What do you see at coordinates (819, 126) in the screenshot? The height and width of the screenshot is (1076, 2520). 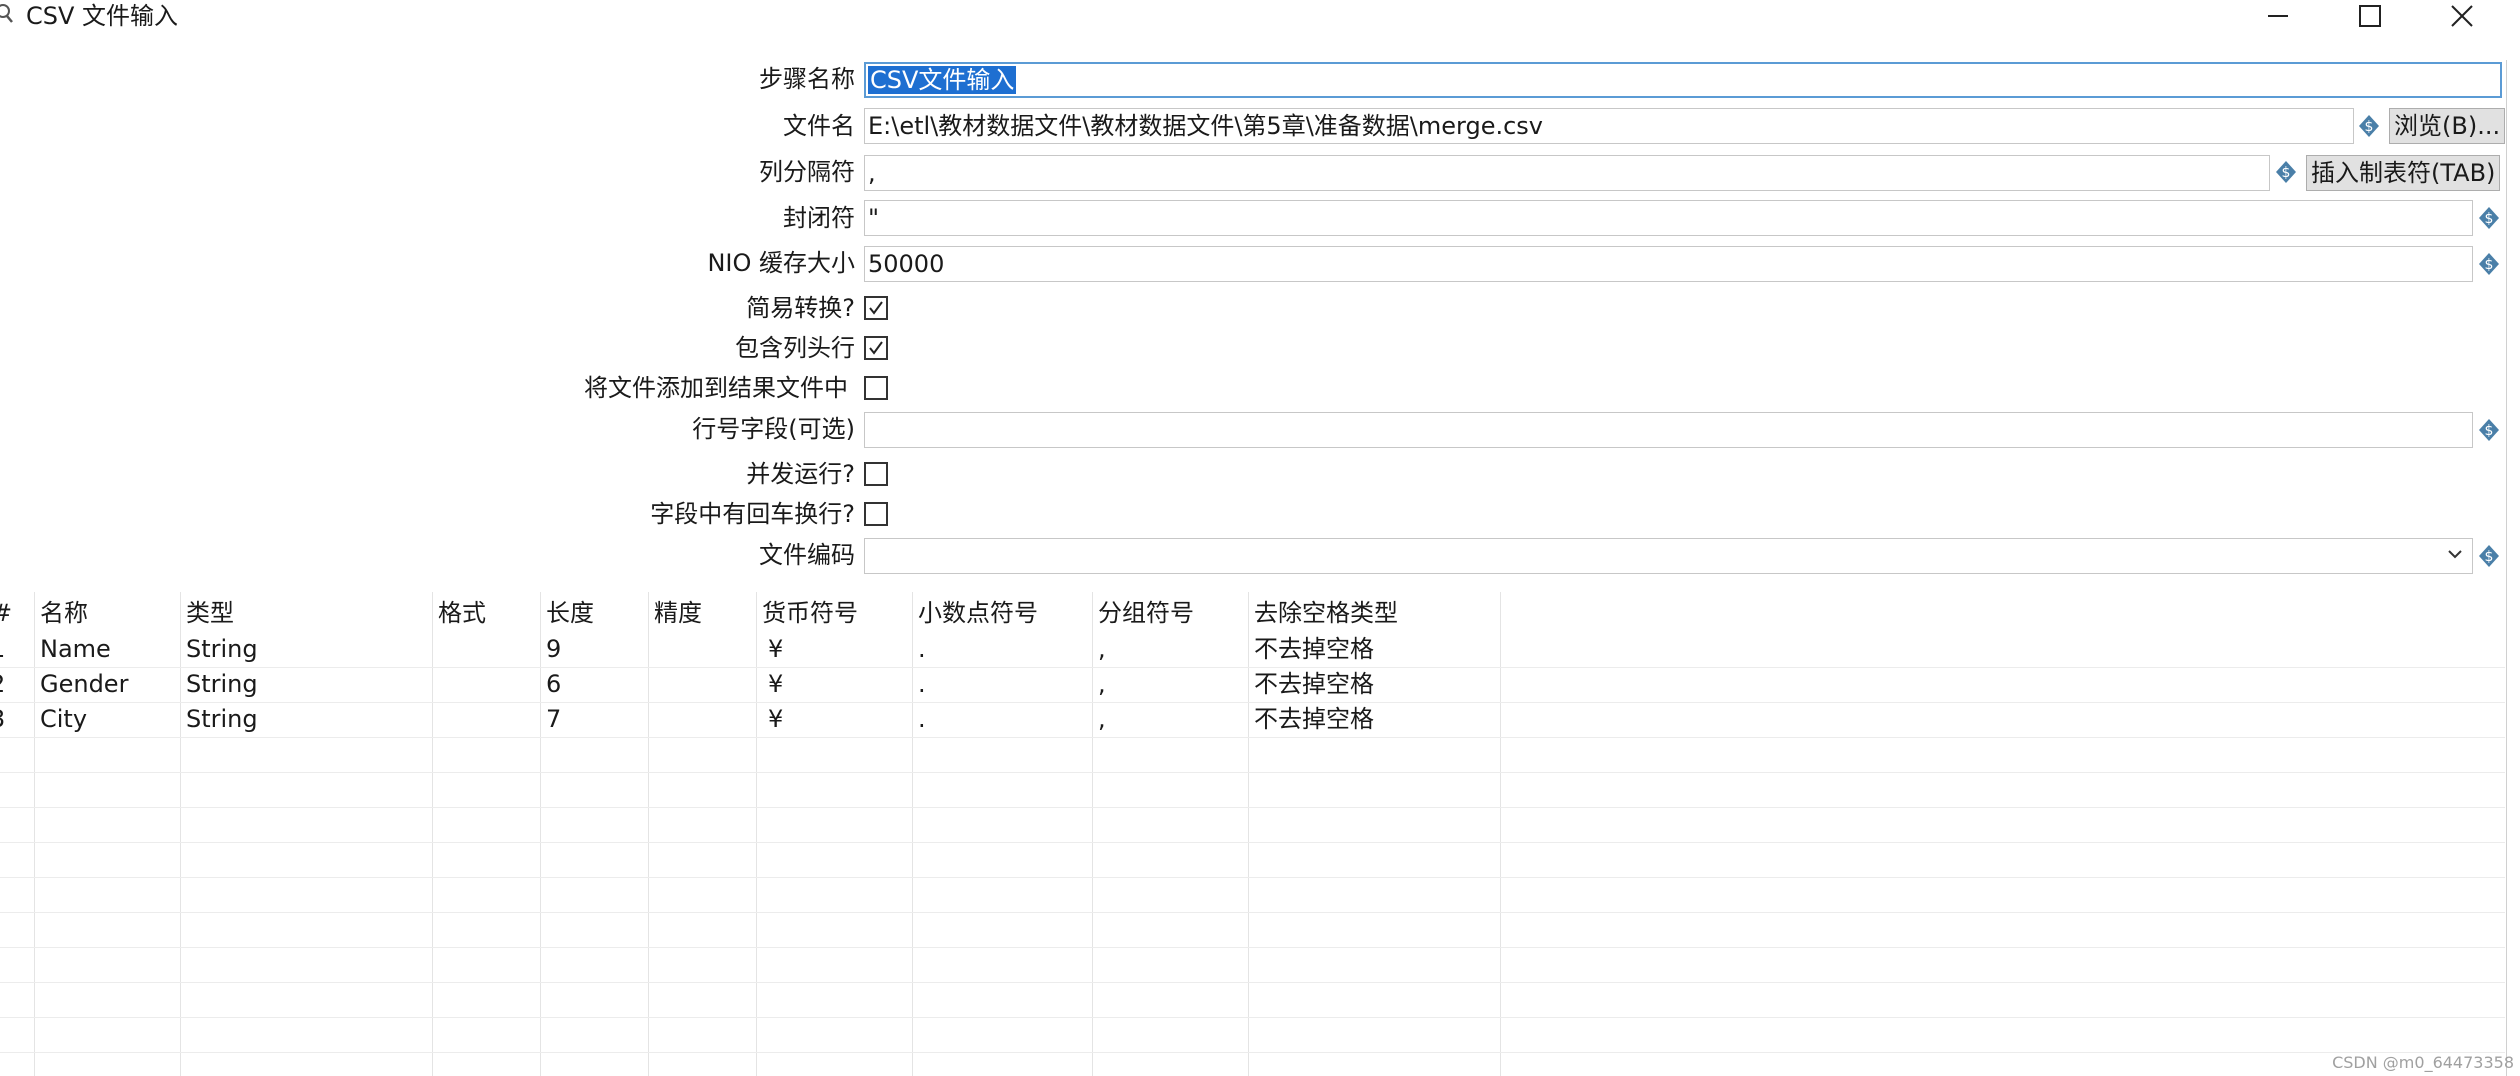 I see `filename-label: 文件名` at bounding box center [819, 126].